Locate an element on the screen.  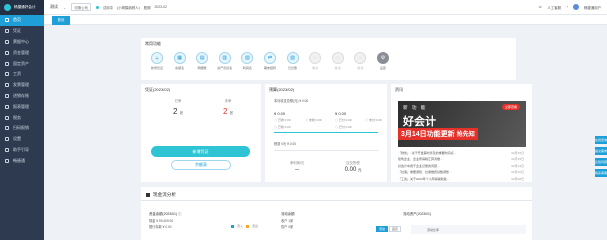
news-item: 「社保」重要通知：社保缴费基数调整... 02月10日 is located at coordinates (461, 172).